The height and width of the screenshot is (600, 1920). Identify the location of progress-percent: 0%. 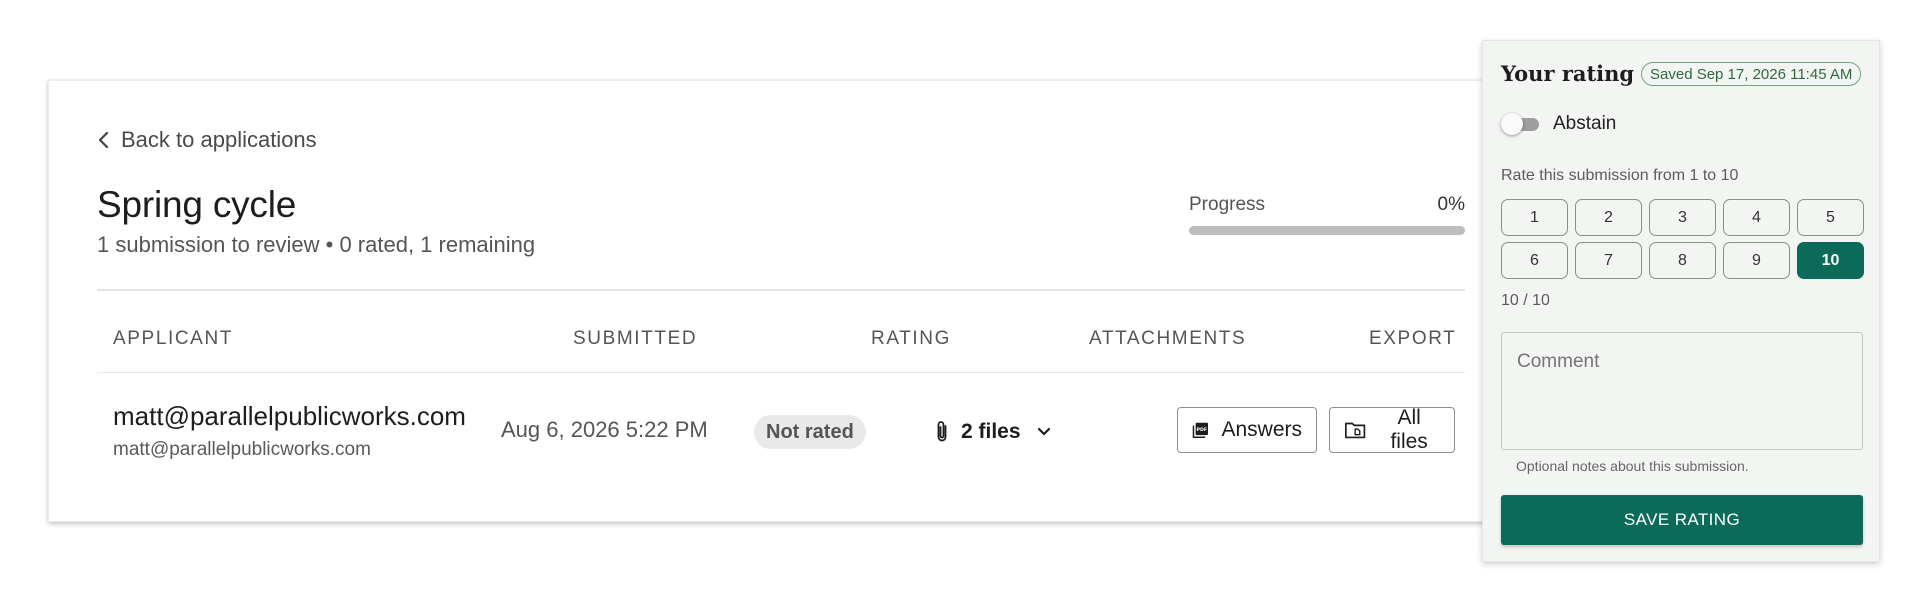
(1451, 204).